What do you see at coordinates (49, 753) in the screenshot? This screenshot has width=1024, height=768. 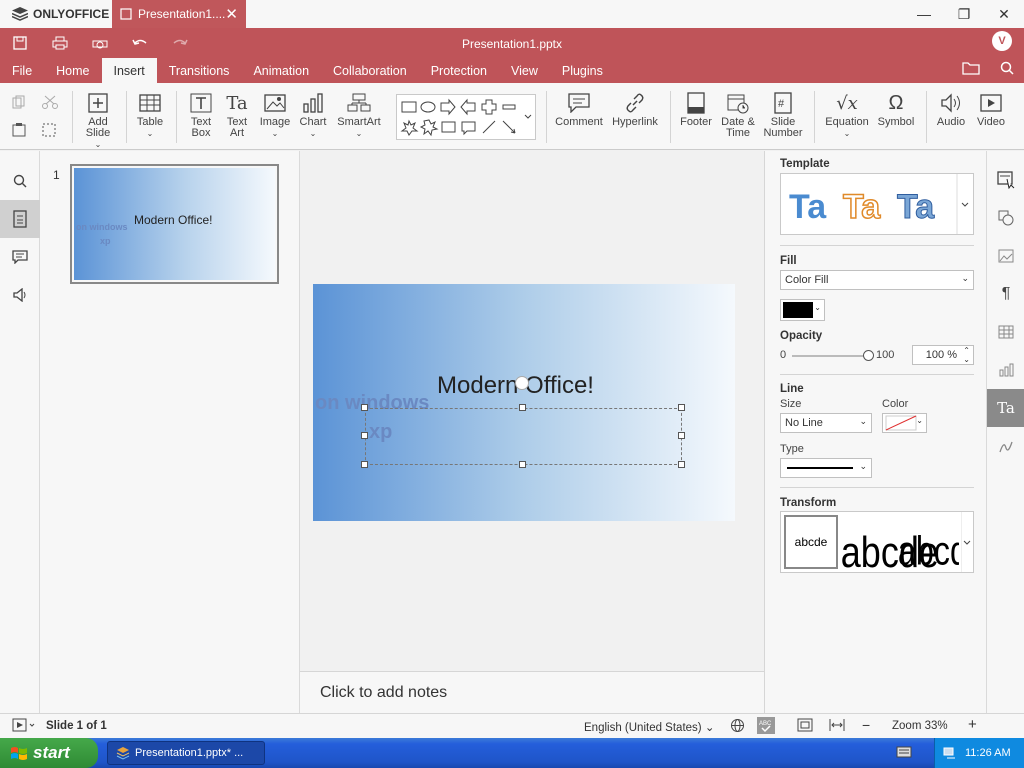 I see `start-button: start` at bounding box center [49, 753].